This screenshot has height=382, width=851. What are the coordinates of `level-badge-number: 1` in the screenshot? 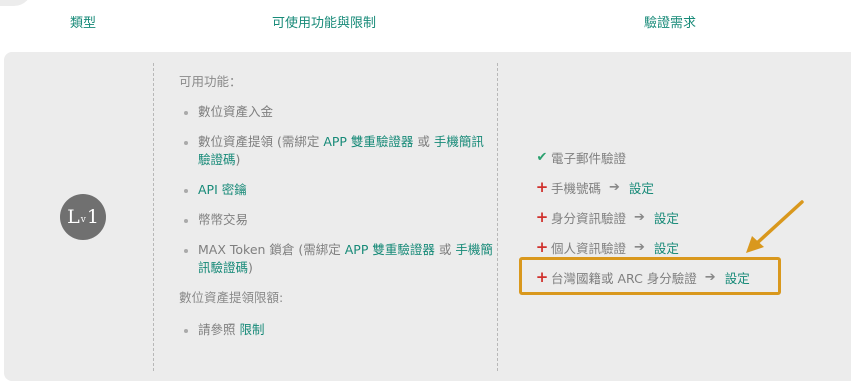 It's located at (92, 216).